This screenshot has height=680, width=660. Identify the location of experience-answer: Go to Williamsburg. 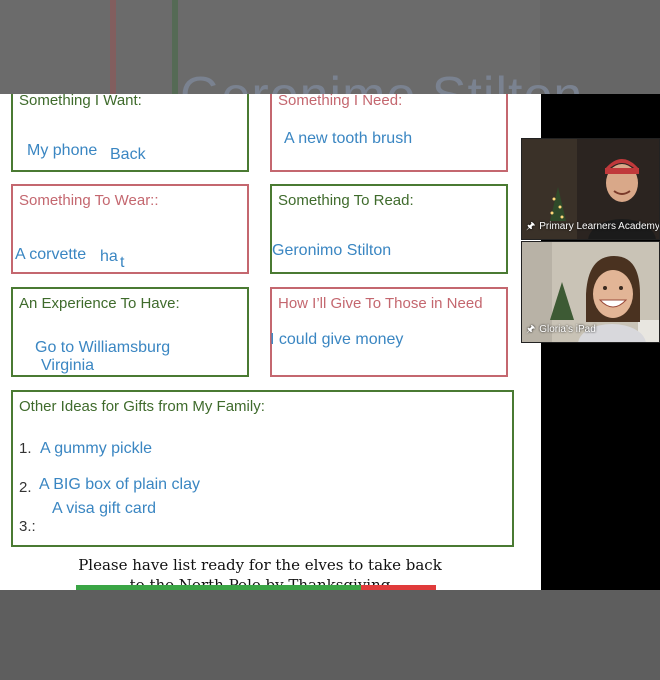
(103, 347).